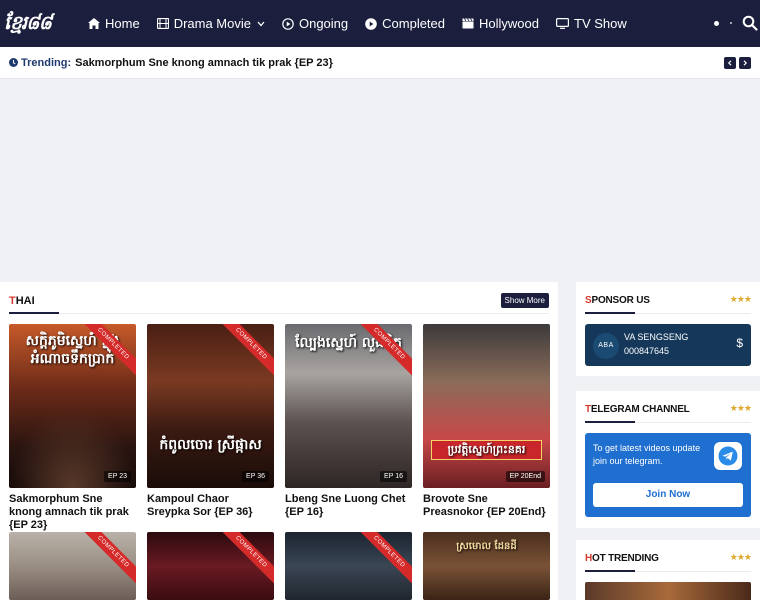  Describe the element at coordinates (637, 409) in the screenshot. I see `widget-title: TELEGRAM CHANNEL` at that location.